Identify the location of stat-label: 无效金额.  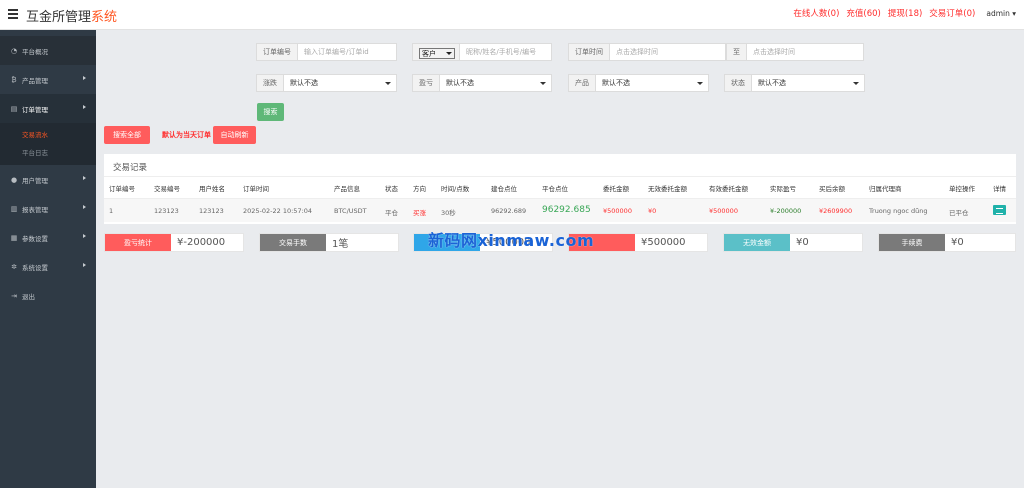
(757, 242).